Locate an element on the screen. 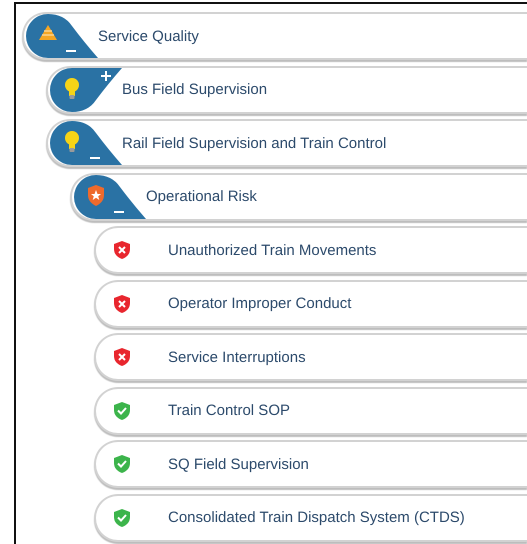 Image resolution: width=527 pixels, height=544 pixels. tree-node: Operator Improper Conduct is located at coordinates (310, 304).